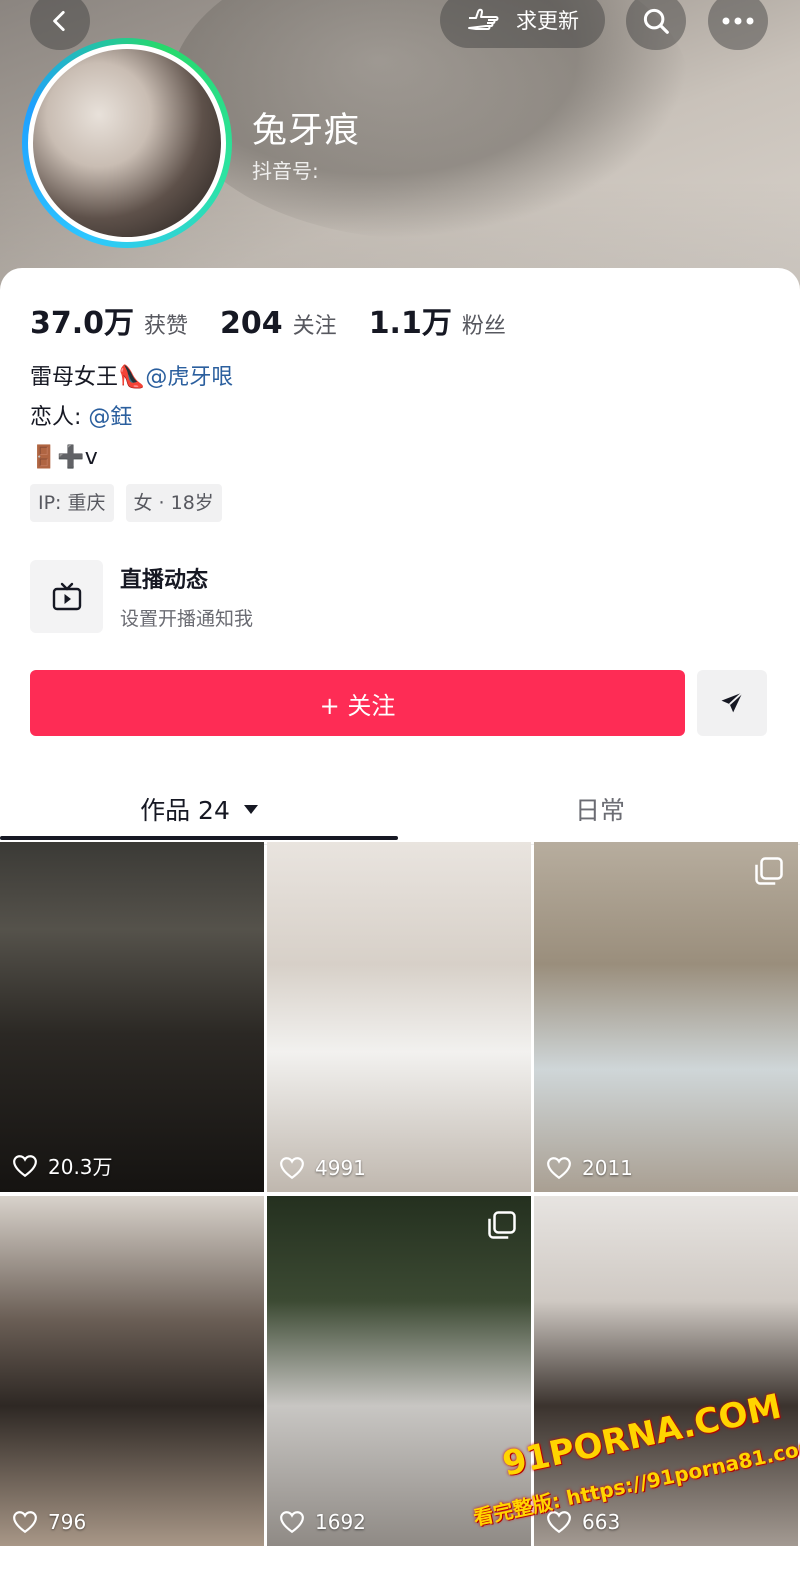 The image size is (800, 1574). Describe the element at coordinates (164, 580) in the screenshot. I see `live-title: 直播动态` at that location.